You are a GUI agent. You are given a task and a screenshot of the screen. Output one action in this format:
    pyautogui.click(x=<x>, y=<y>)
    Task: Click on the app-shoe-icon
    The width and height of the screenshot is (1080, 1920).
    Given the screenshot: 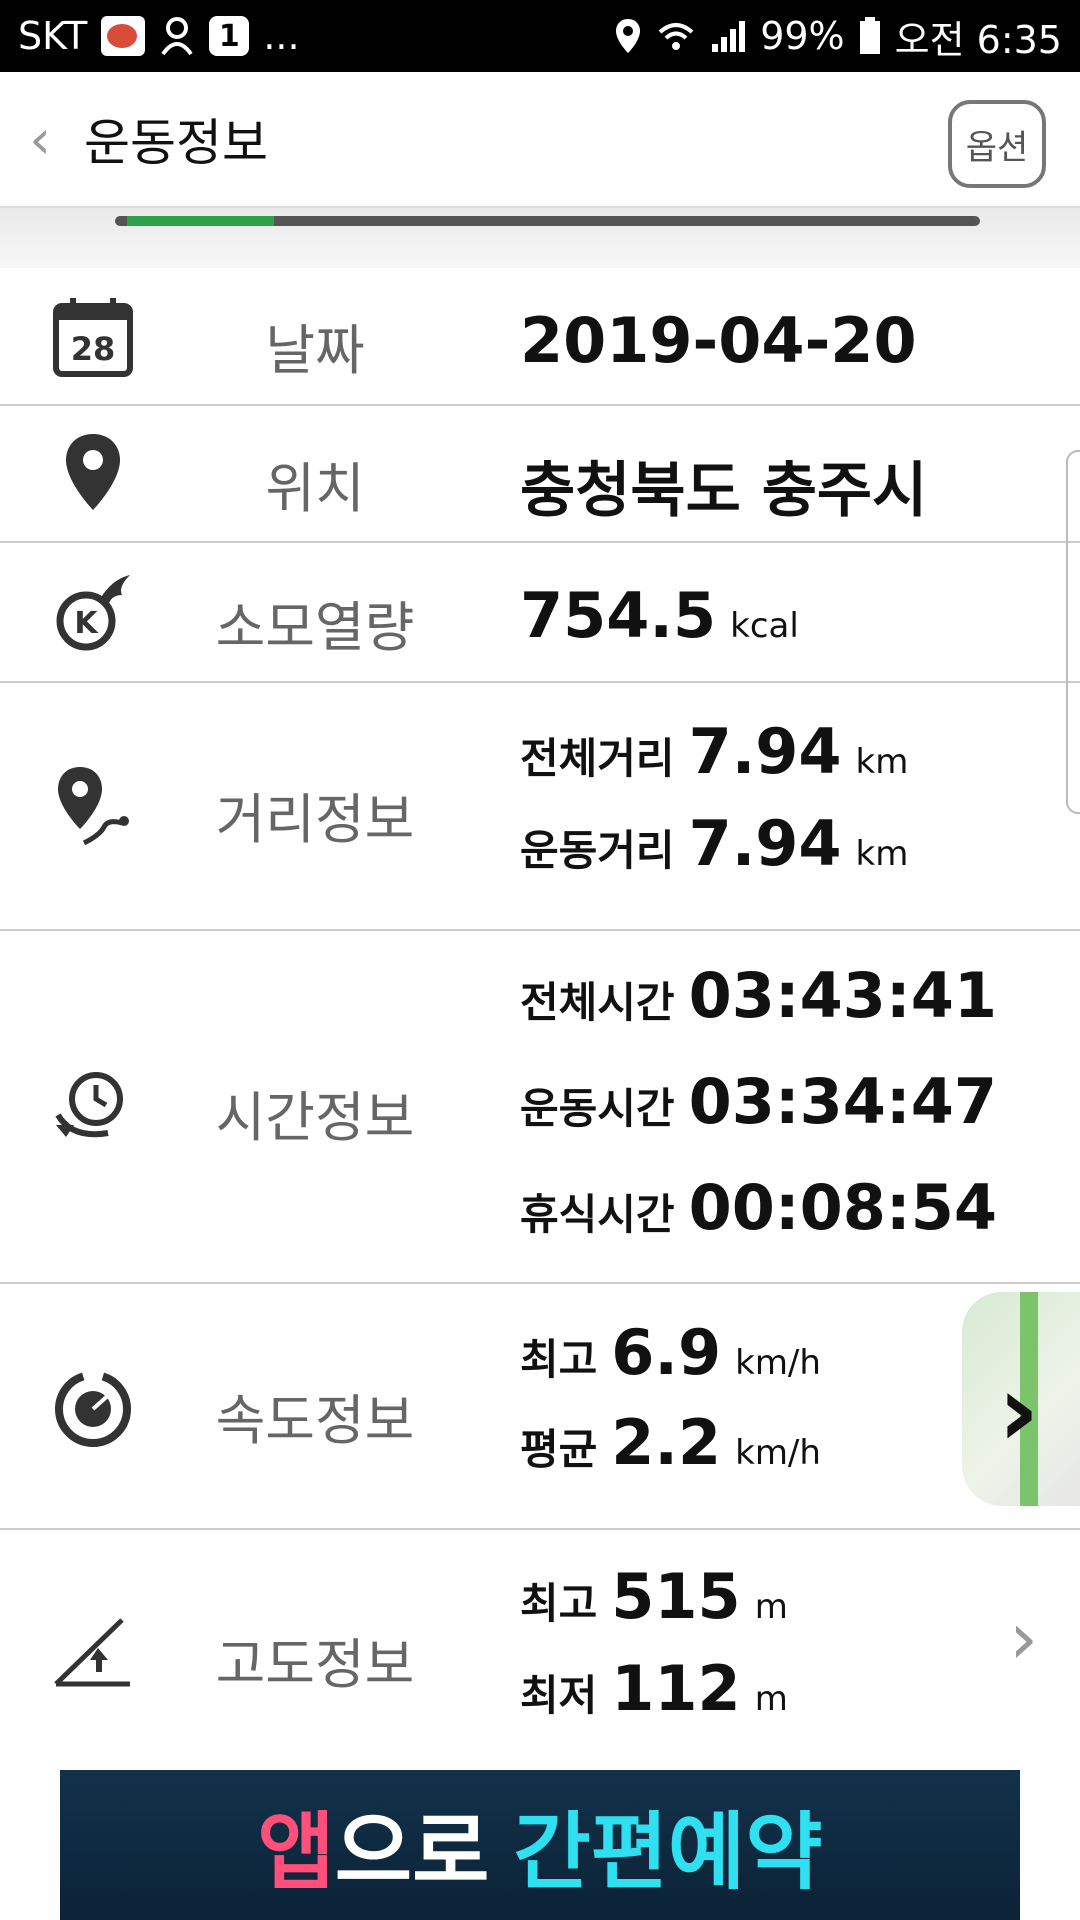 What is the action you would take?
    pyautogui.click(x=123, y=36)
    